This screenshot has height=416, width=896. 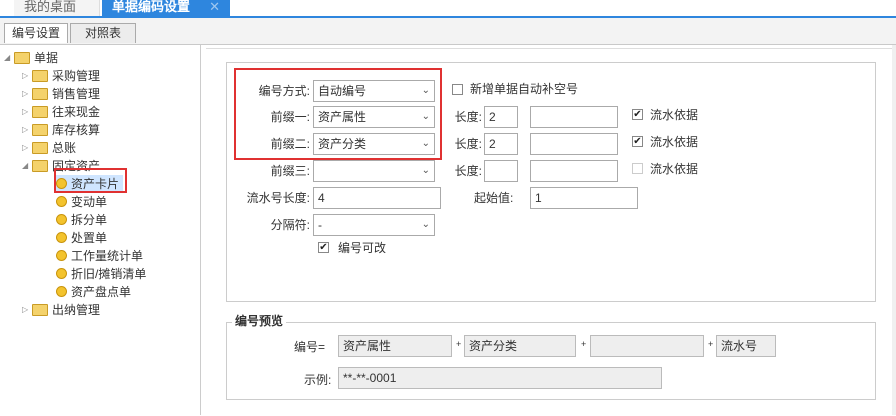 I want to click on editable-label: 编号可改, so click(x=362, y=248).